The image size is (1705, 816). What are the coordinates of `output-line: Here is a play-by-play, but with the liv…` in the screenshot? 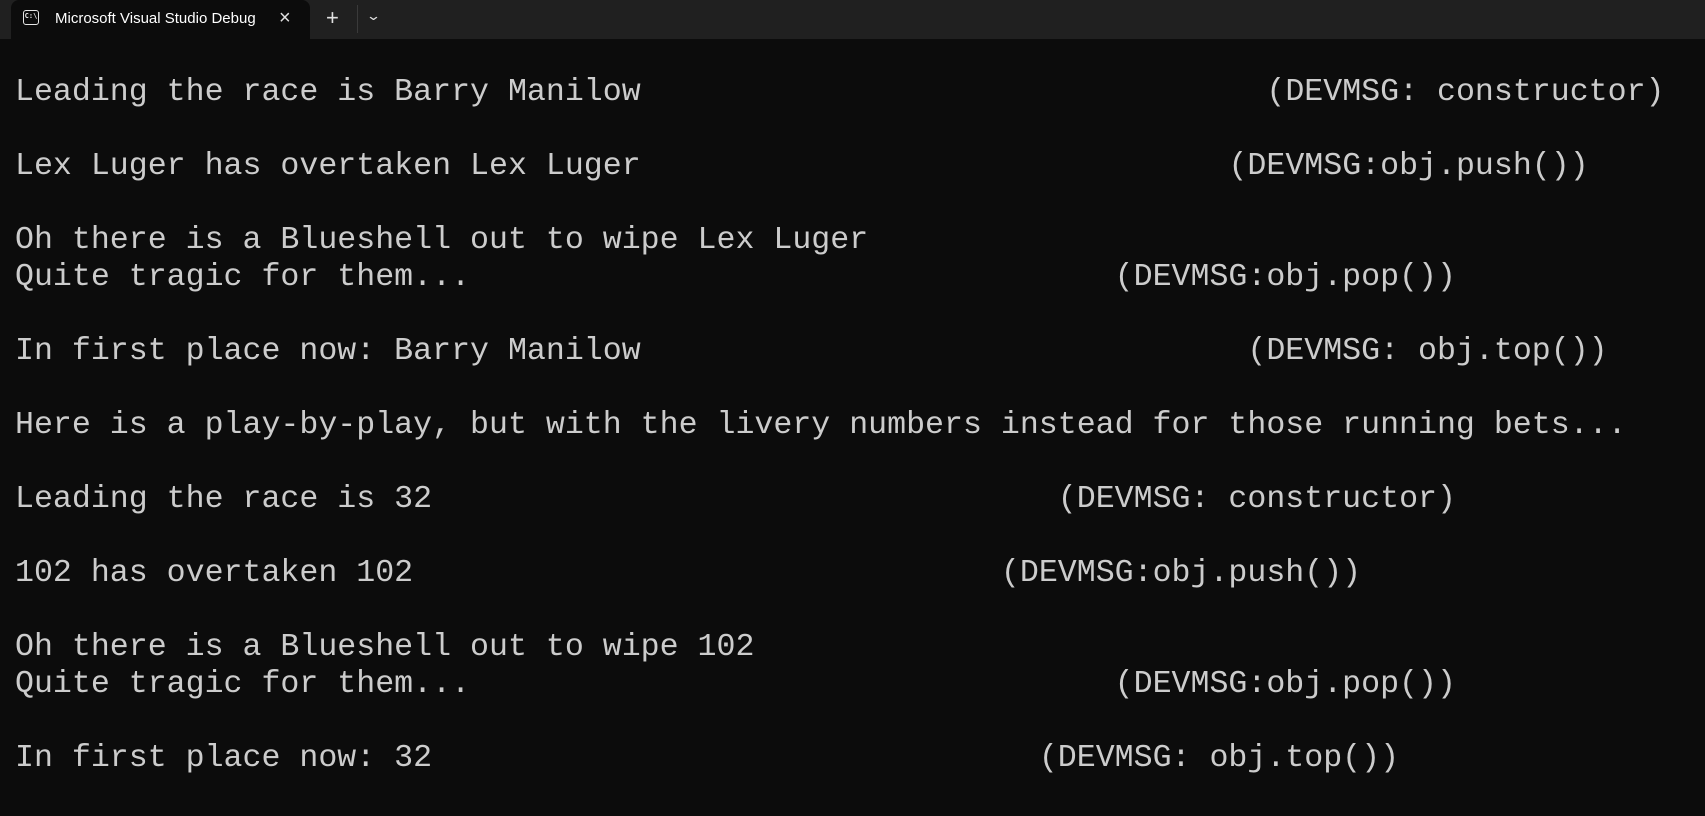 It's located at (821, 425).